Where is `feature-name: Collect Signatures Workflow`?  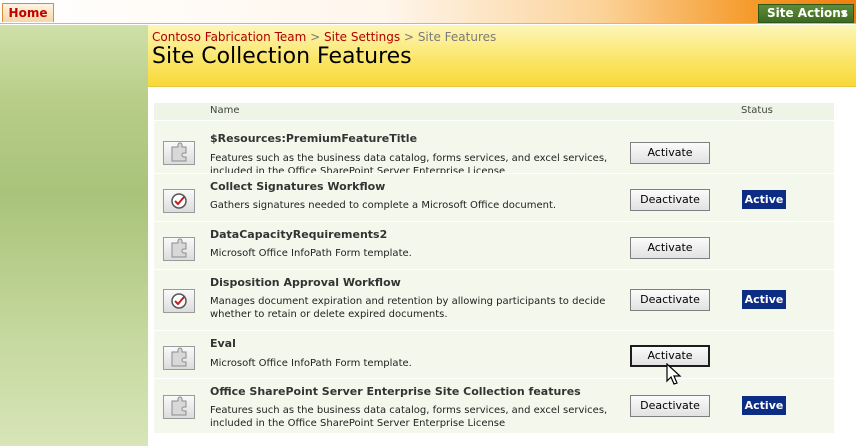
feature-name: Collect Signatures Workflow is located at coordinates (298, 186).